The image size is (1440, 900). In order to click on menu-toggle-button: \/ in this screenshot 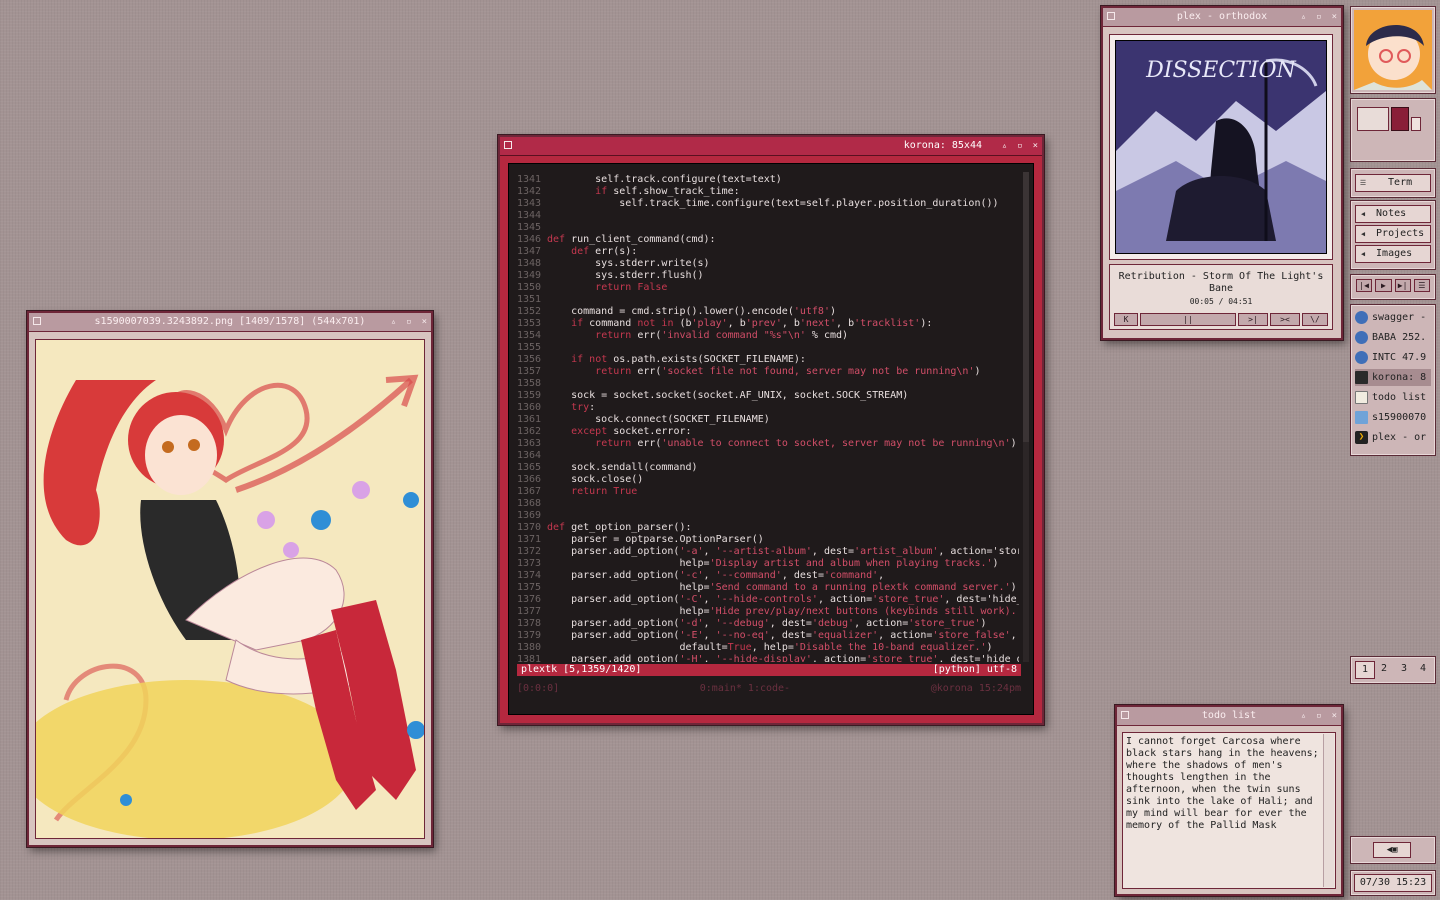, I will do `click(1315, 319)`.